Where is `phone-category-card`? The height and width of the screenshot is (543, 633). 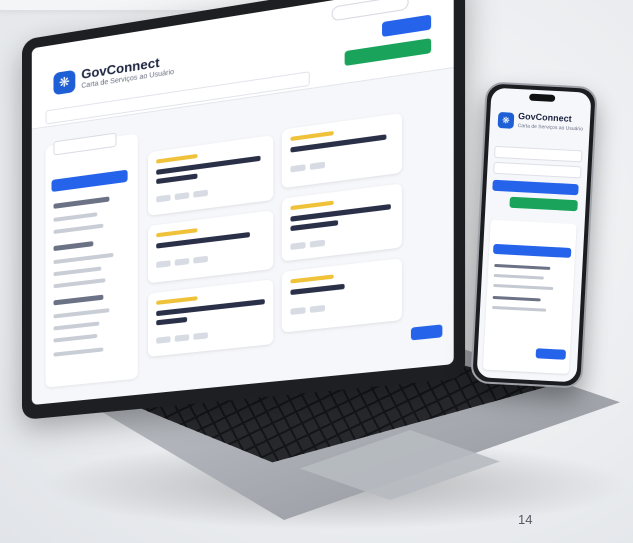
phone-category-card is located at coordinates (530, 297).